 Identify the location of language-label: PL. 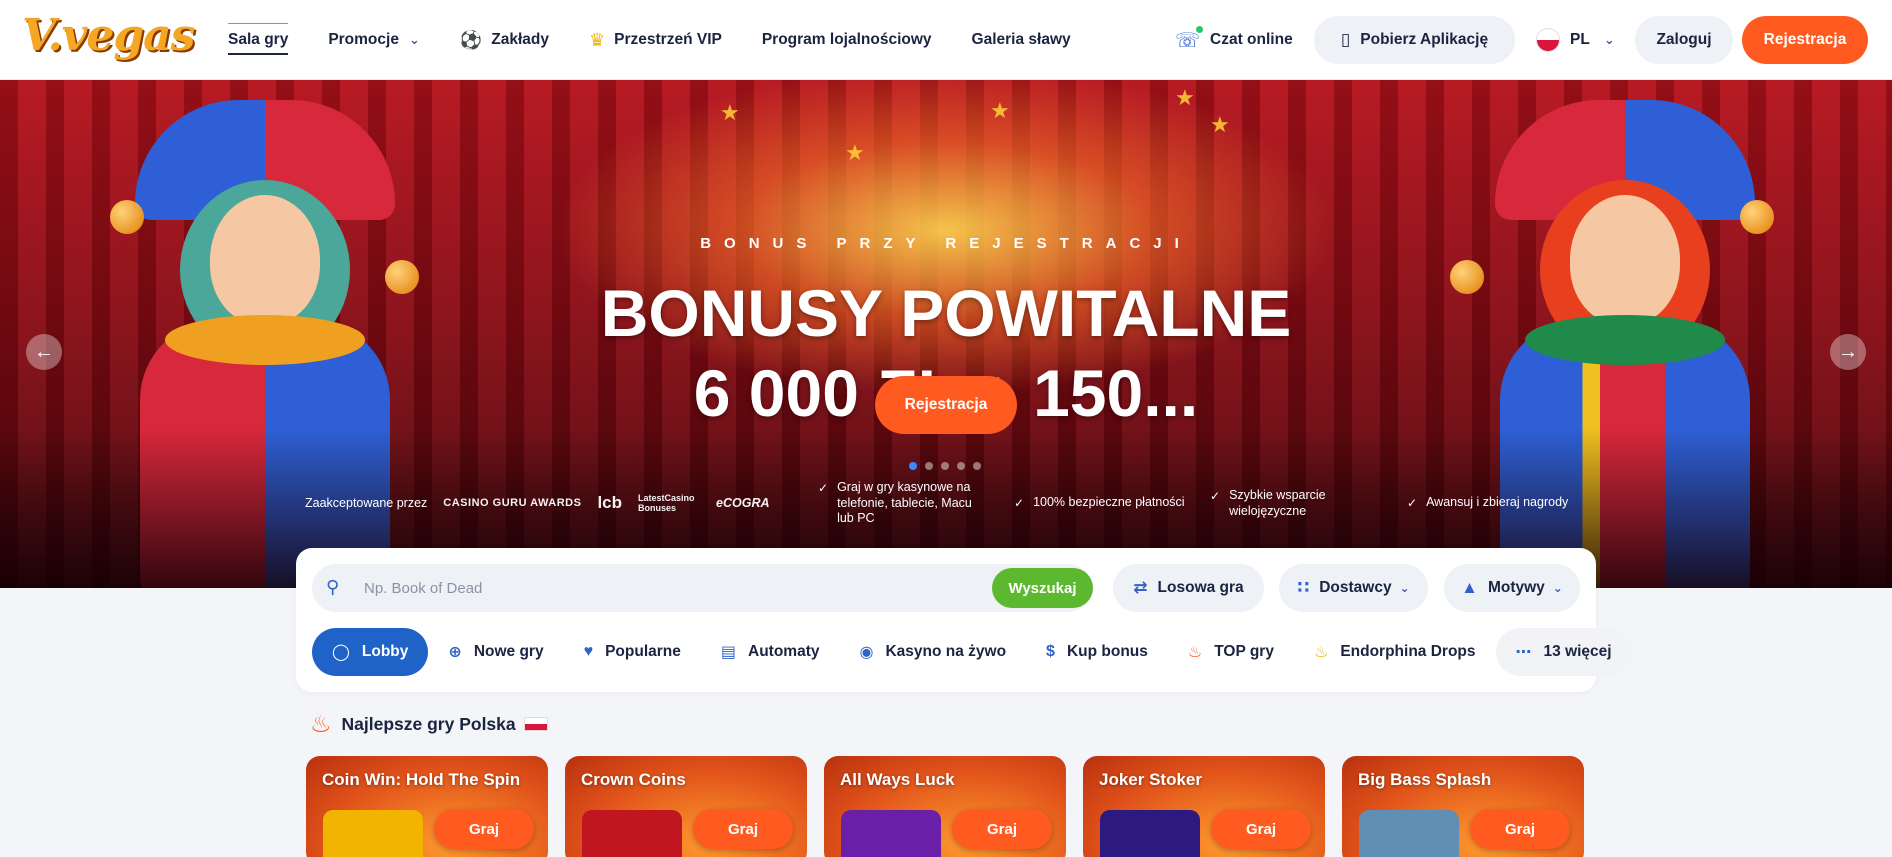
(1580, 39).